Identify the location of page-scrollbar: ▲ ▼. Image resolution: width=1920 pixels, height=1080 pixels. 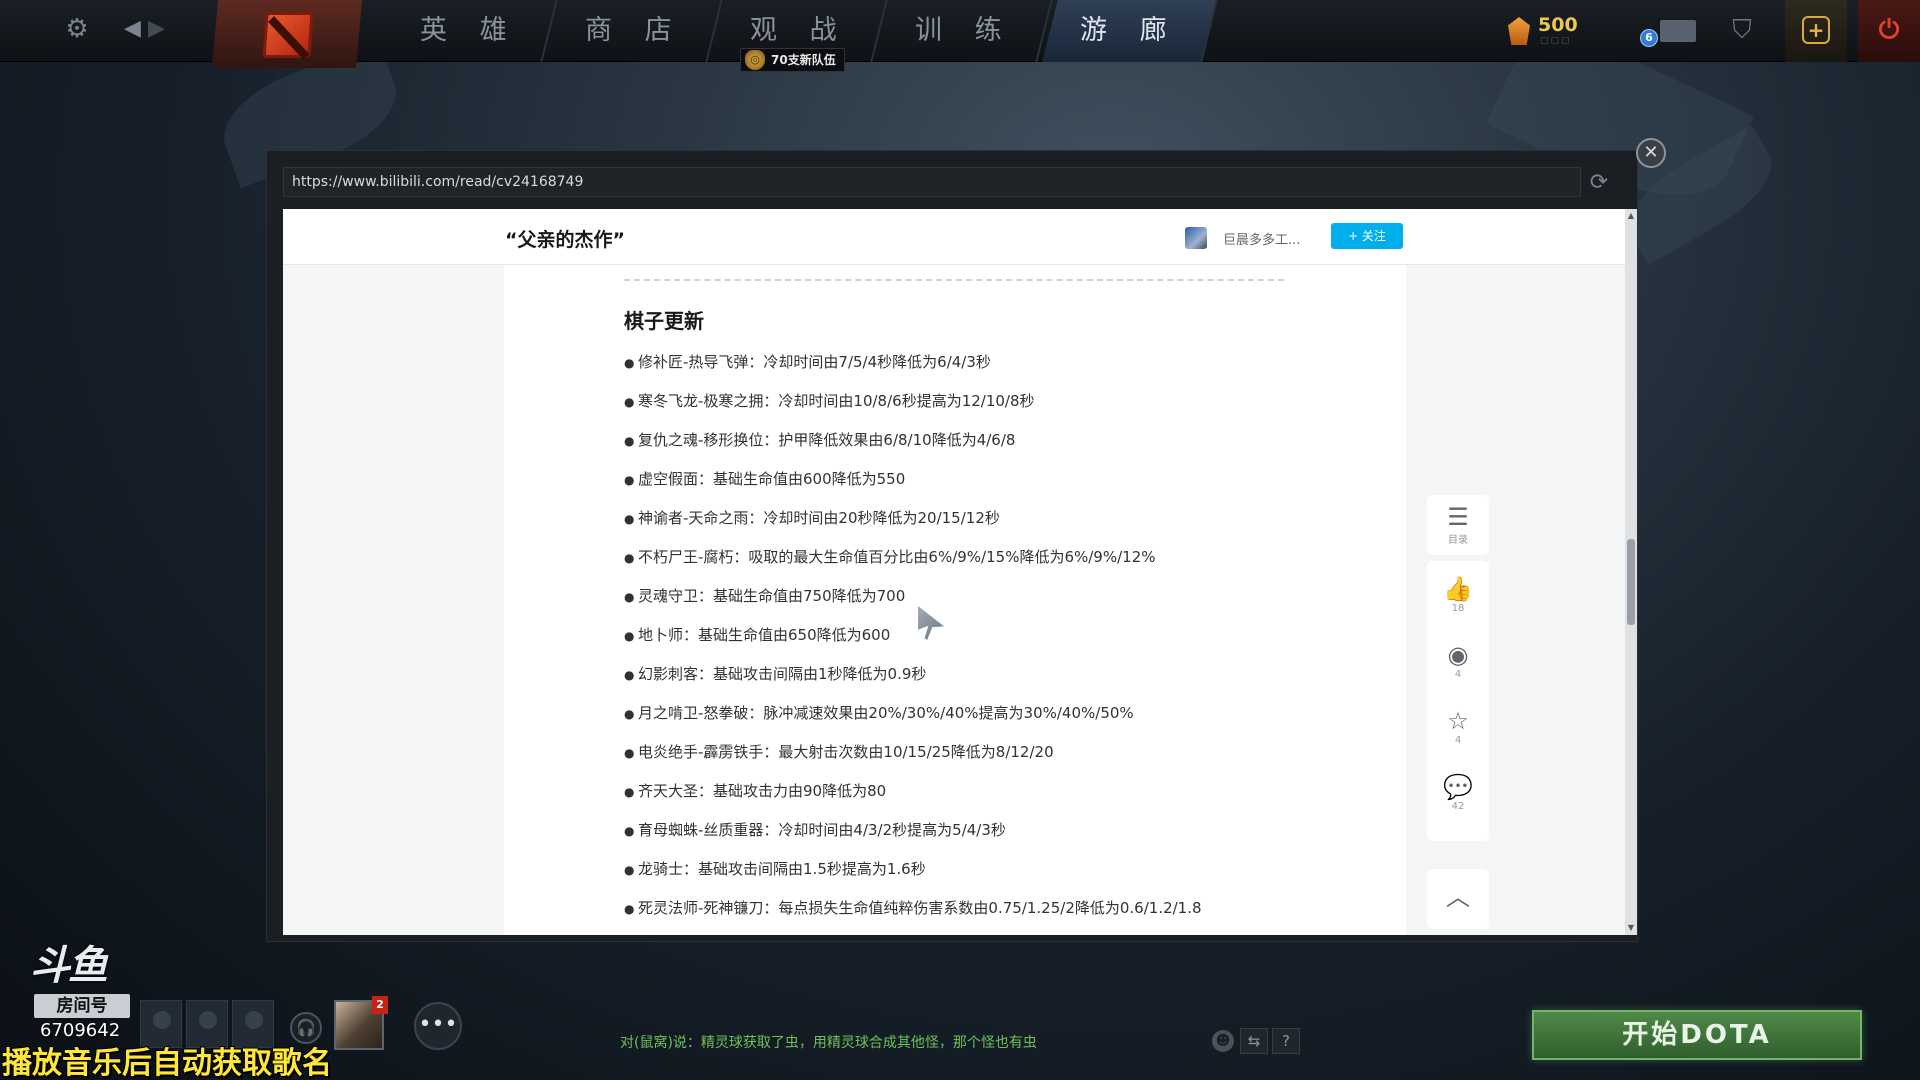
(1631, 572).